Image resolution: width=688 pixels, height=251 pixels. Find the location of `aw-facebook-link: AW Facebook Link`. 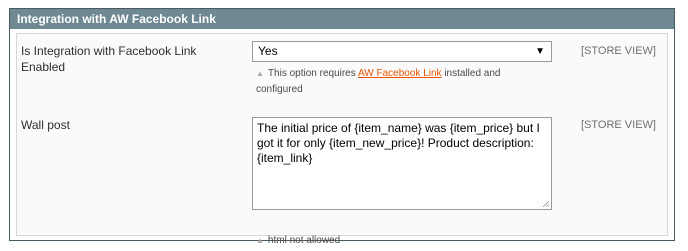

aw-facebook-link: AW Facebook Link is located at coordinates (400, 73).